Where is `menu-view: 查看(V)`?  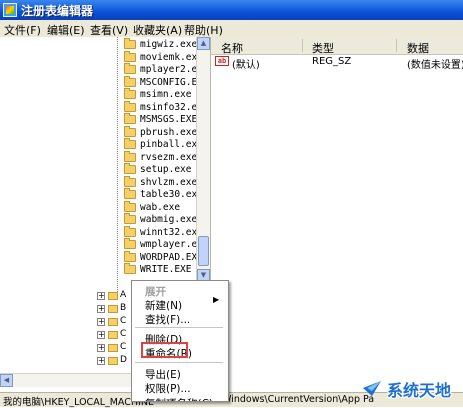
menu-view: 查看(V) is located at coordinates (109, 30).